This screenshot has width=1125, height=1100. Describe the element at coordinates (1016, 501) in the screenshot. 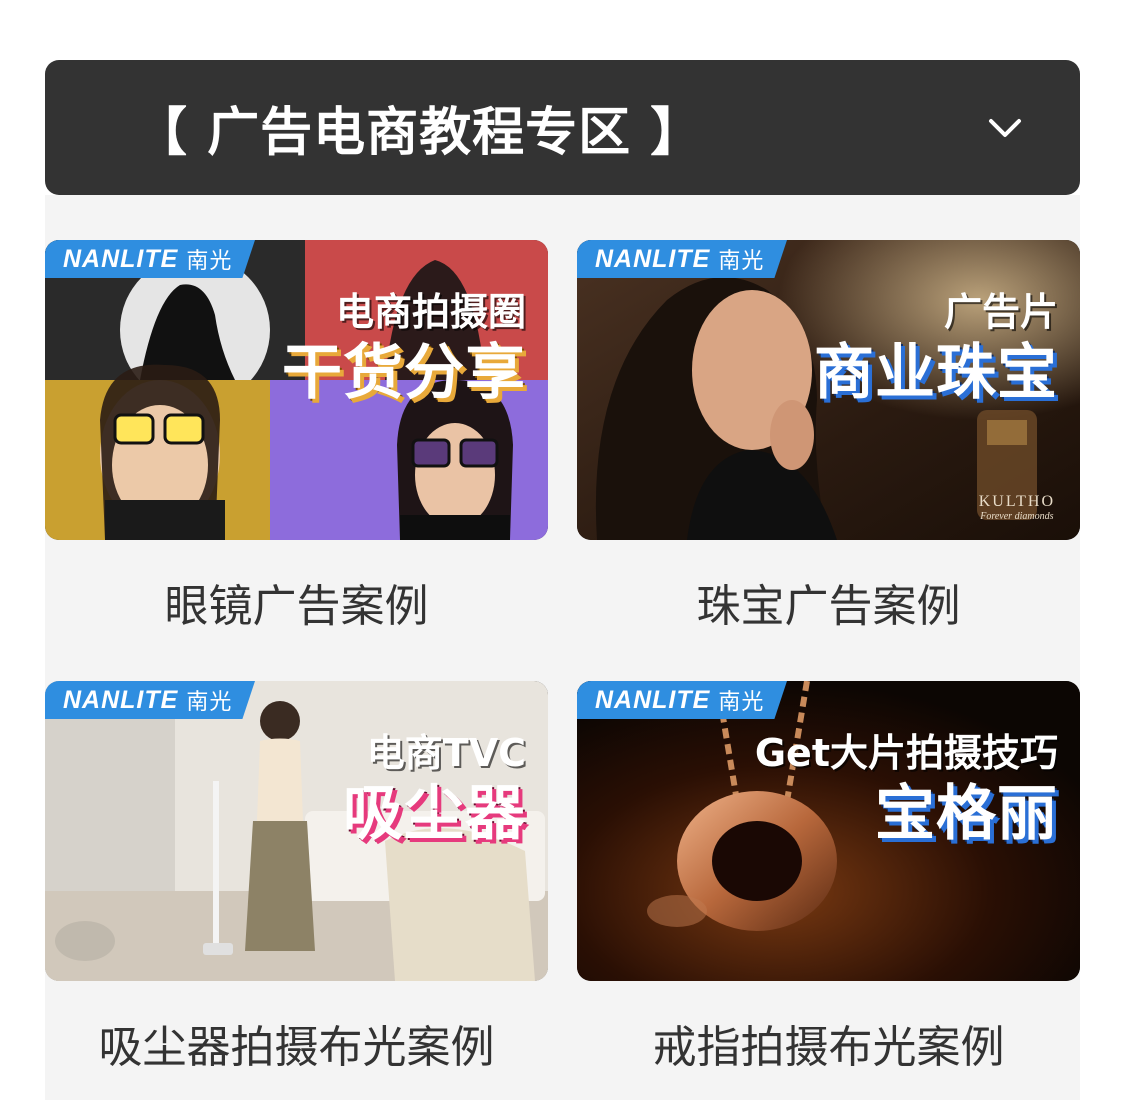

I see `logo-text: KULTHO` at that location.